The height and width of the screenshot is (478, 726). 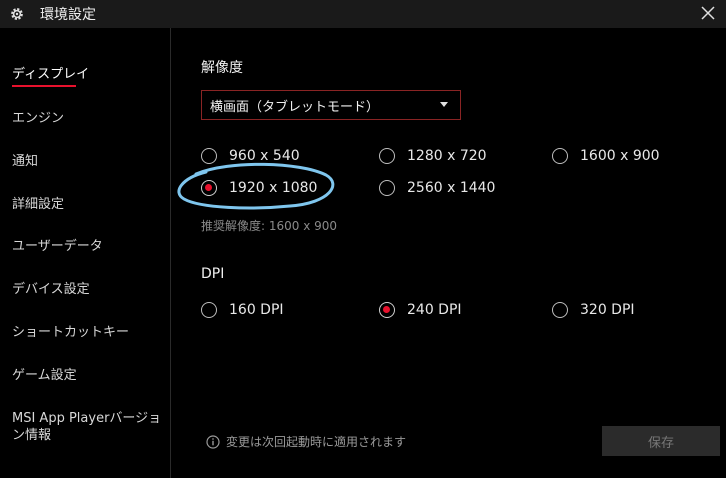 I want to click on info-icon, so click(x=213, y=441).